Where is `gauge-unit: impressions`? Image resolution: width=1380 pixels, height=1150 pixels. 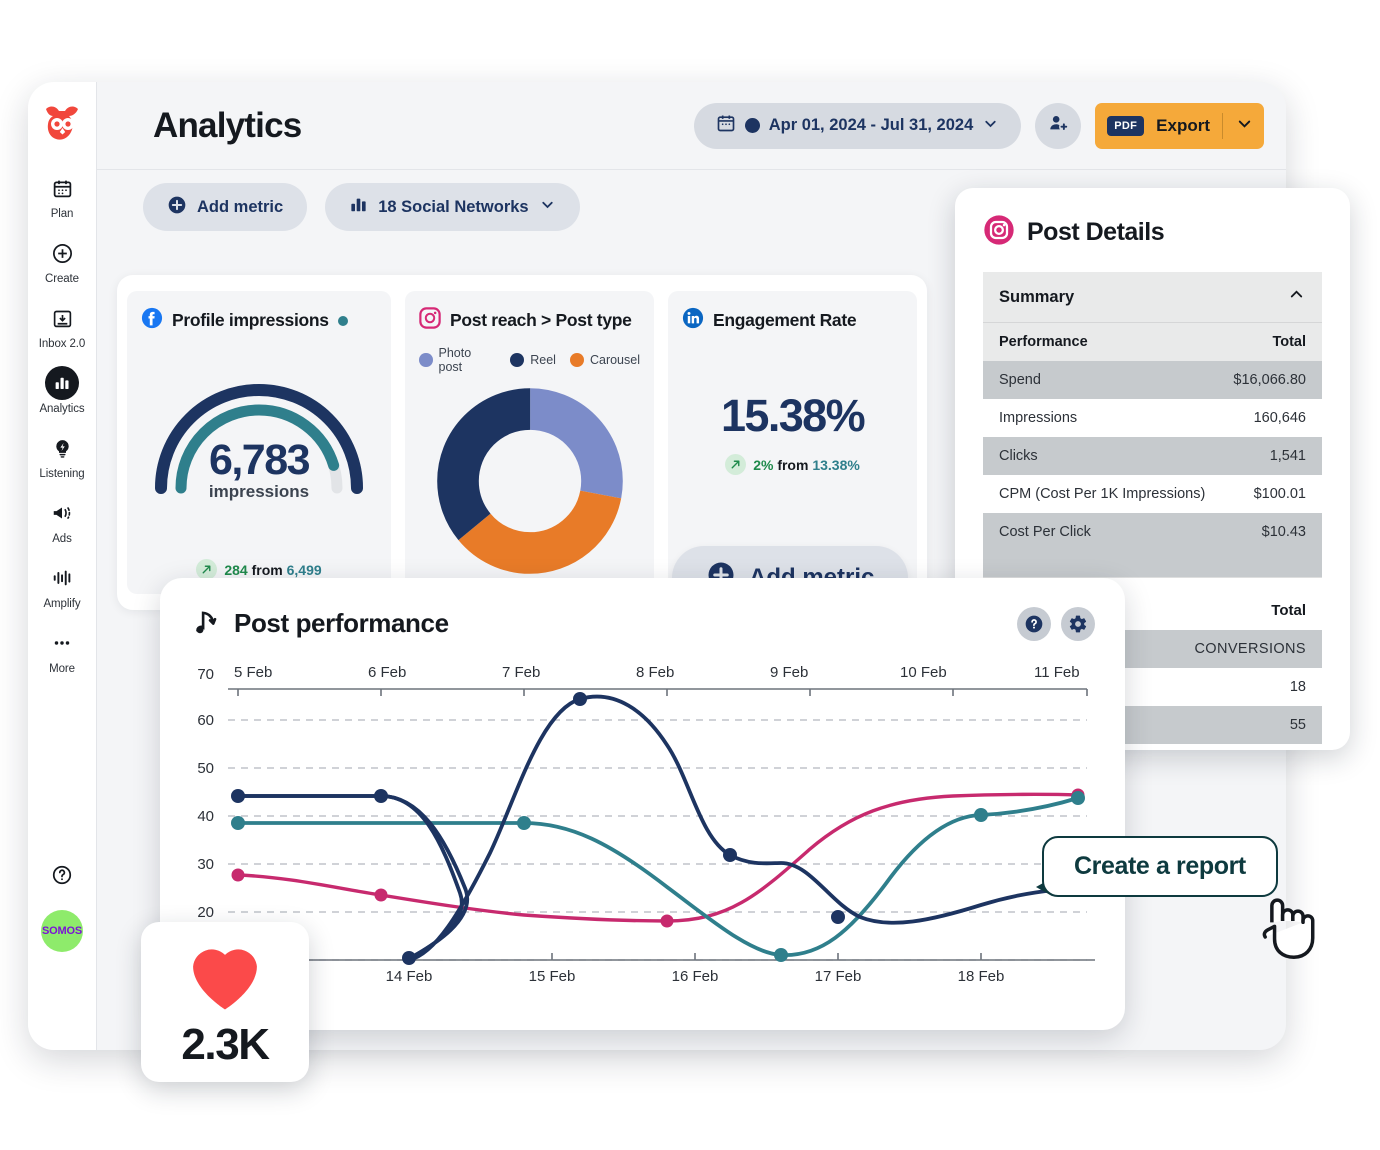
gauge-unit: impressions is located at coordinates (259, 491).